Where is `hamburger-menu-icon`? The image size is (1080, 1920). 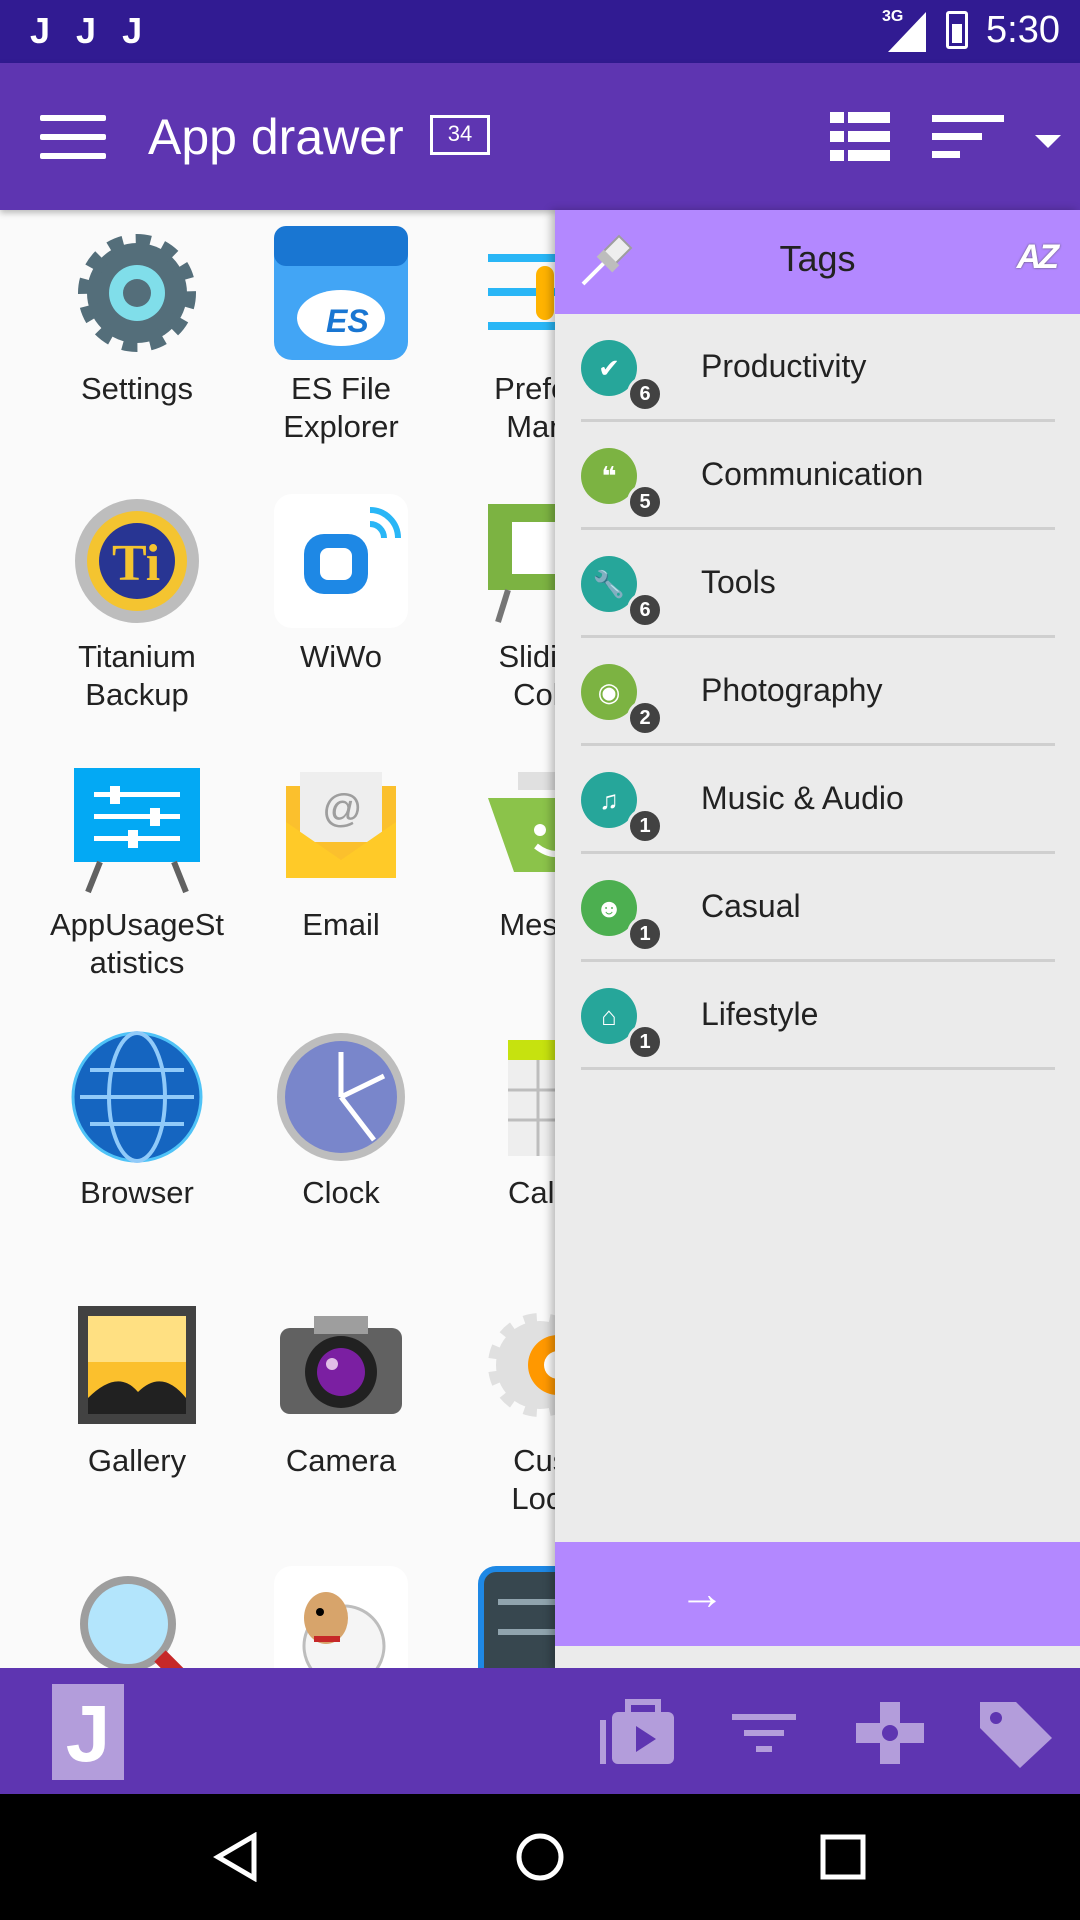
hamburger-menu-icon is located at coordinates (73, 137).